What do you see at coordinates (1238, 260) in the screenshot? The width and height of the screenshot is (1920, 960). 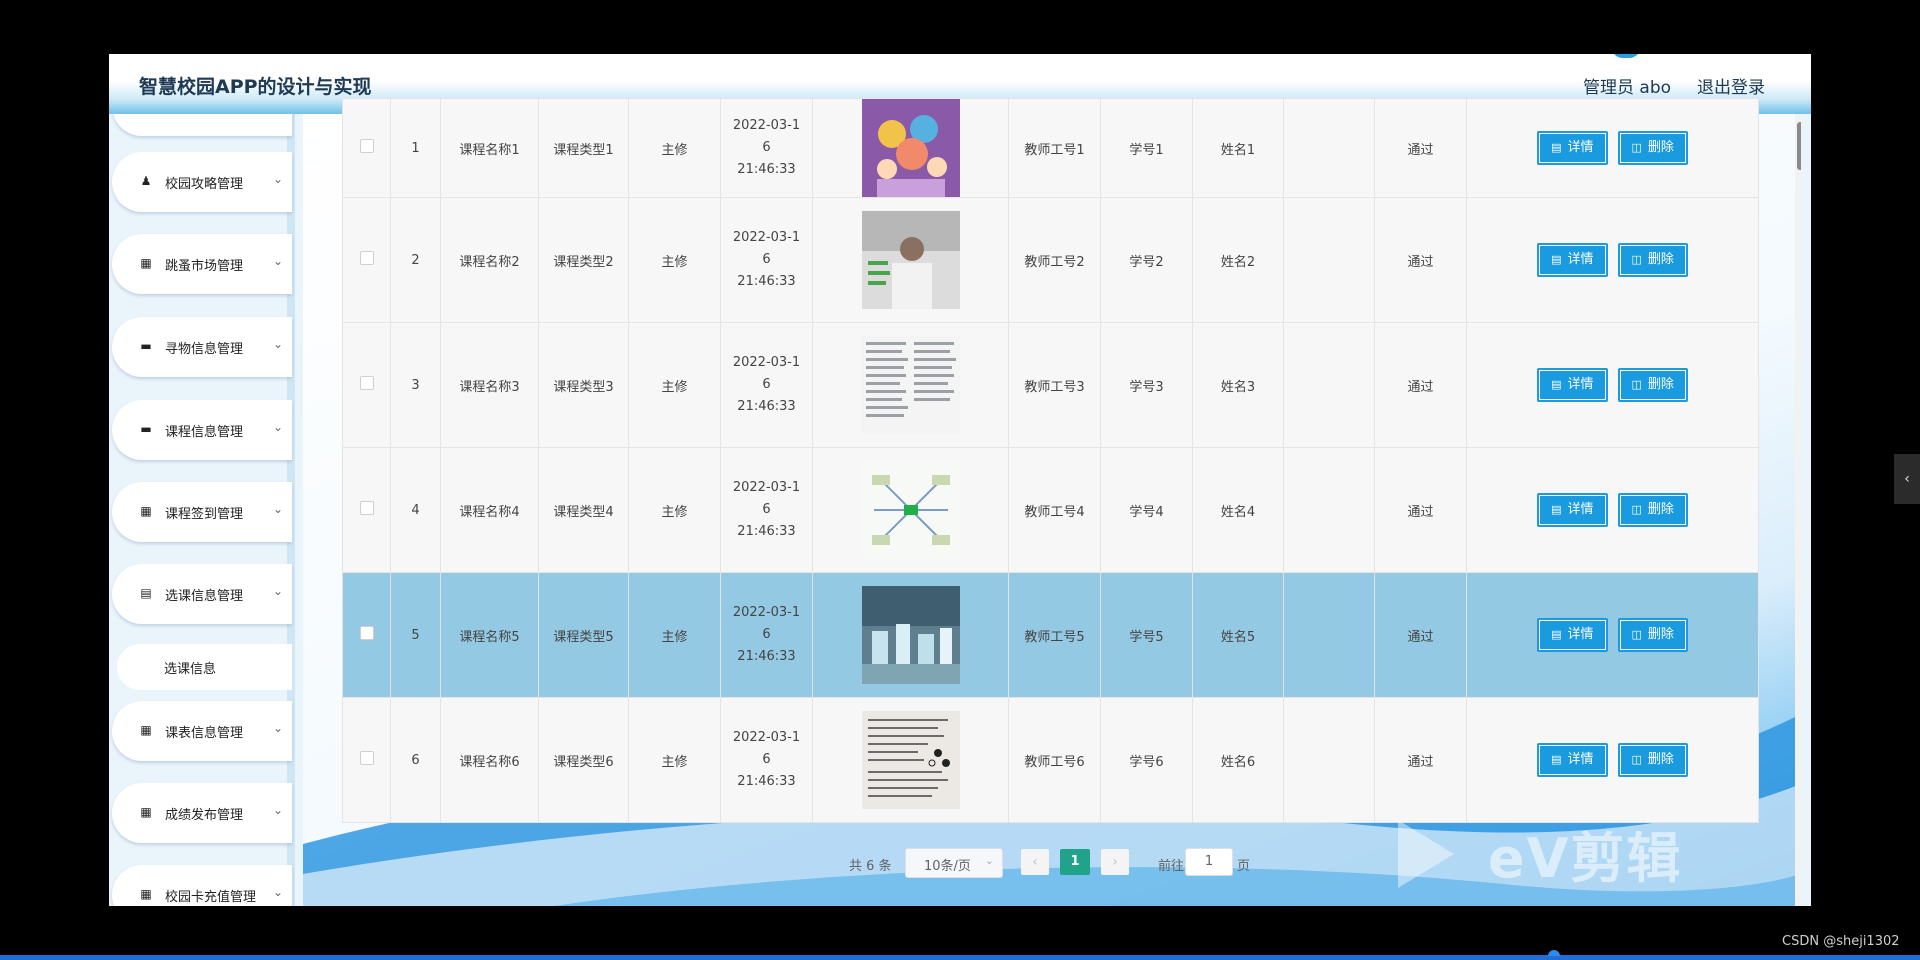 I see `student-name-cell: 姓名2` at bounding box center [1238, 260].